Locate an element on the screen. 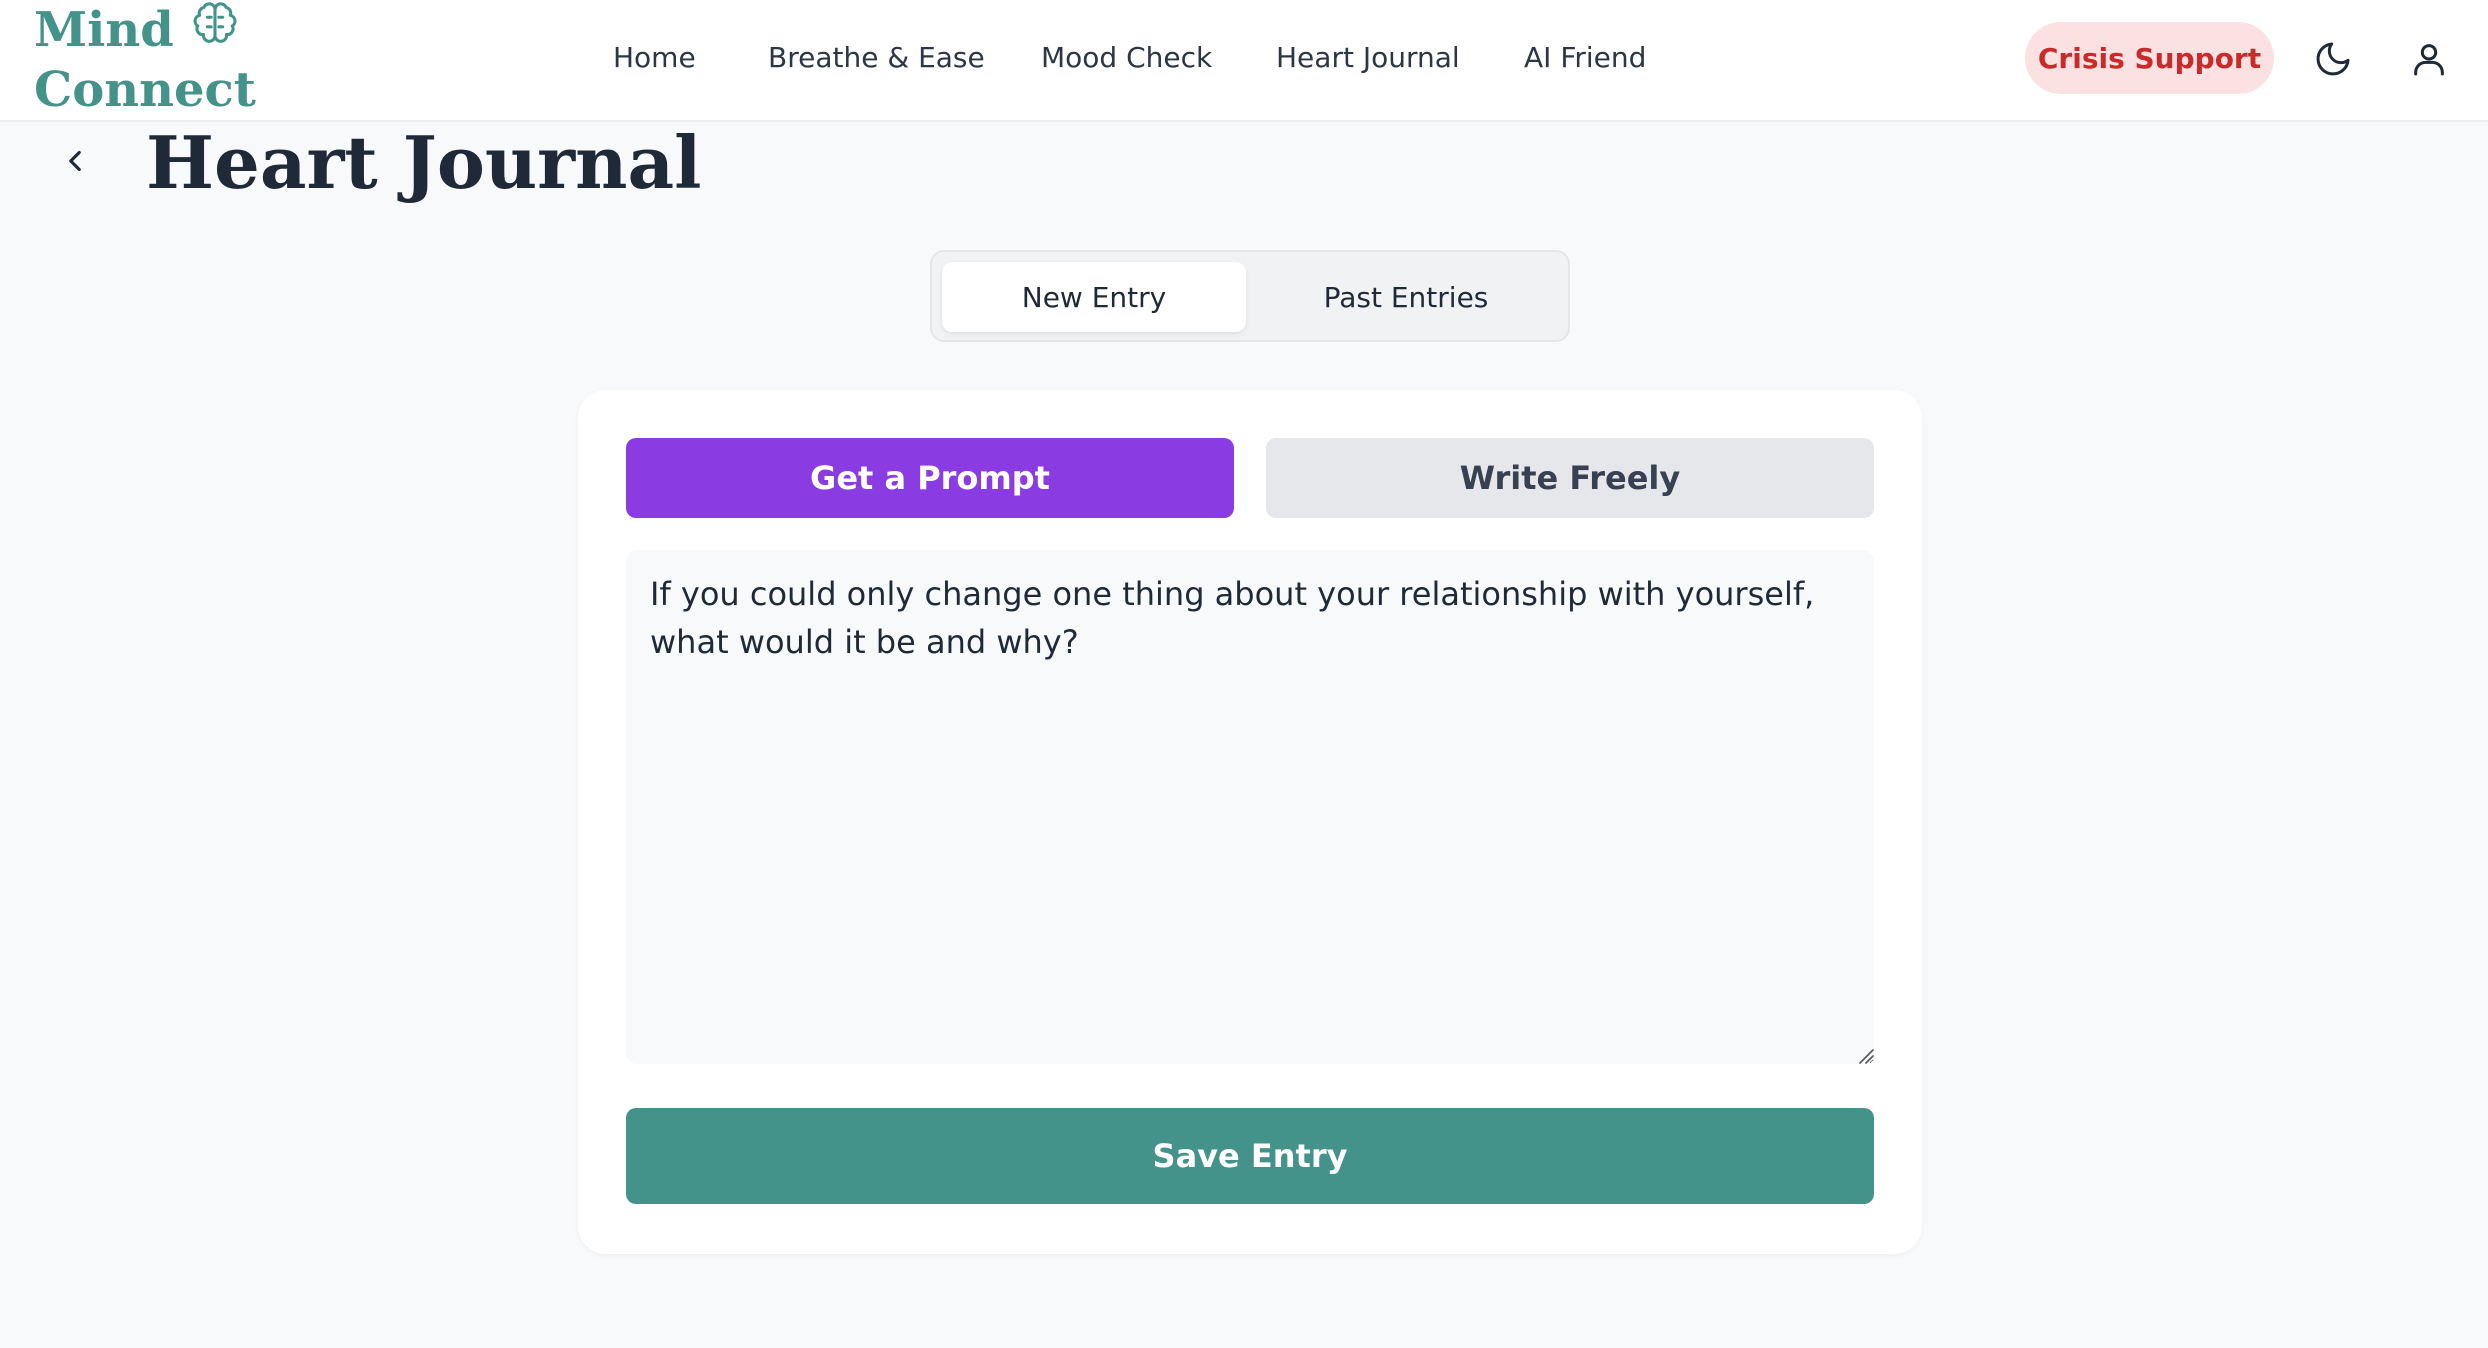  user-icon is located at coordinates (2429, 59).